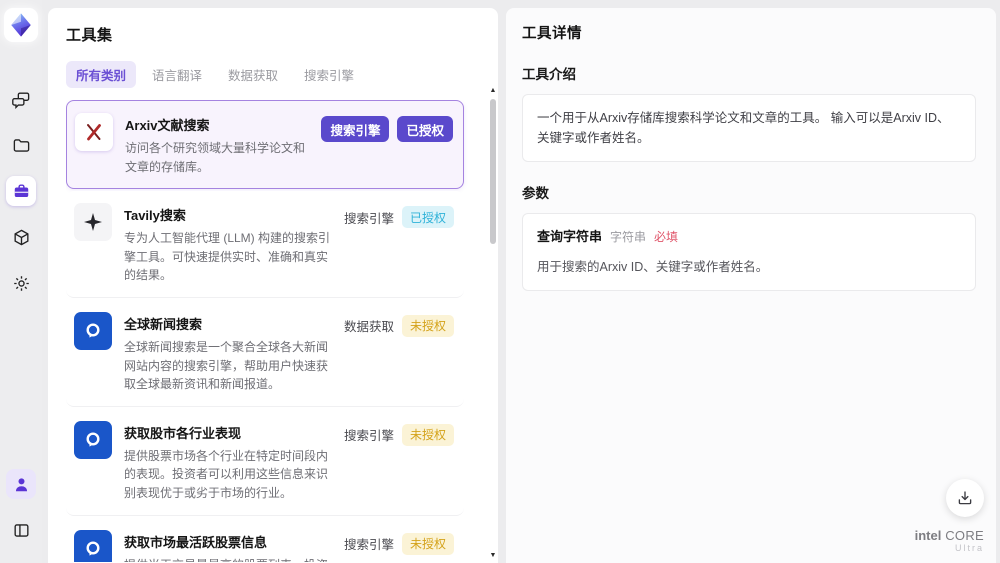 This screenshot has width=1000, height=563. I want to click on layout-toggle-icon, so click(21, 530).